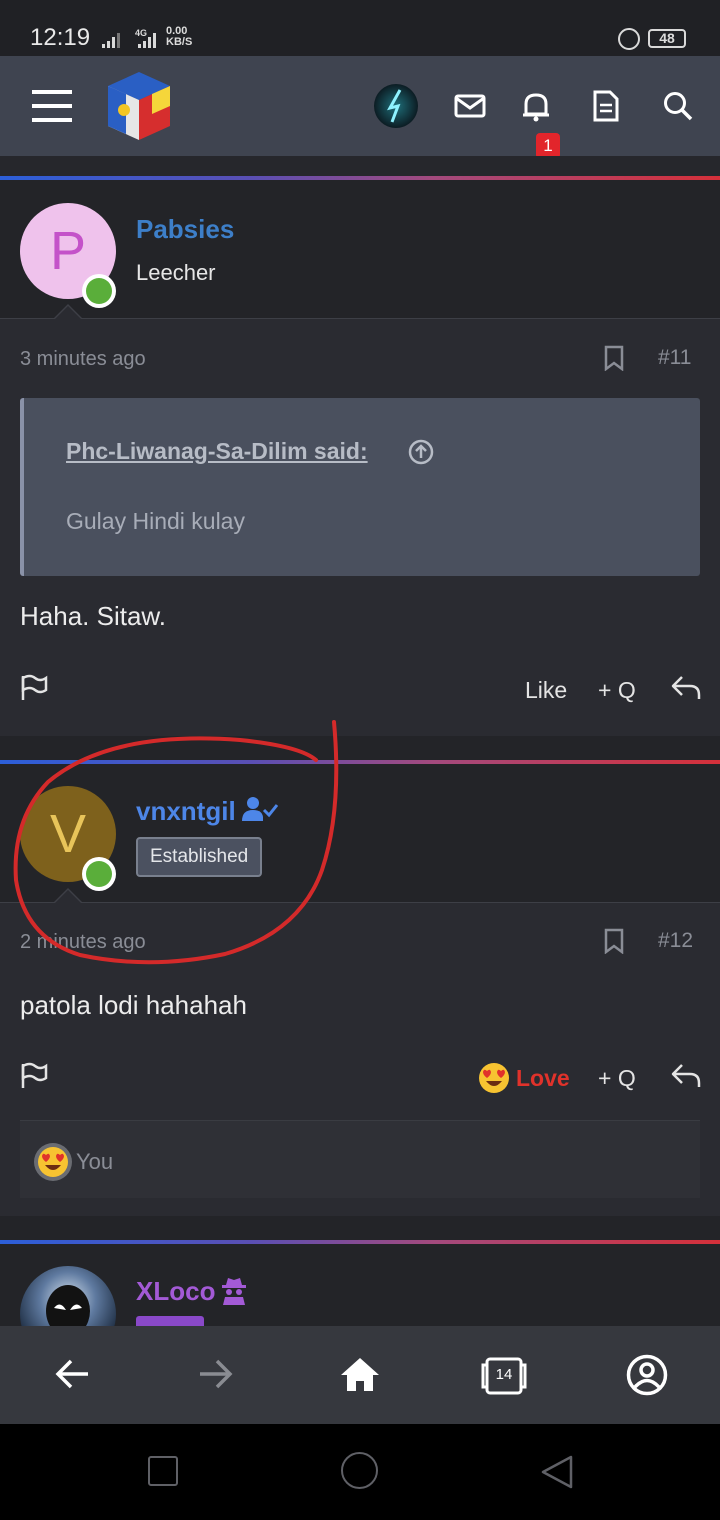  What do you see at coordinates (234, 1292) in the screenshot?
I see `spy-icon` at bounding box center [234, 1292].